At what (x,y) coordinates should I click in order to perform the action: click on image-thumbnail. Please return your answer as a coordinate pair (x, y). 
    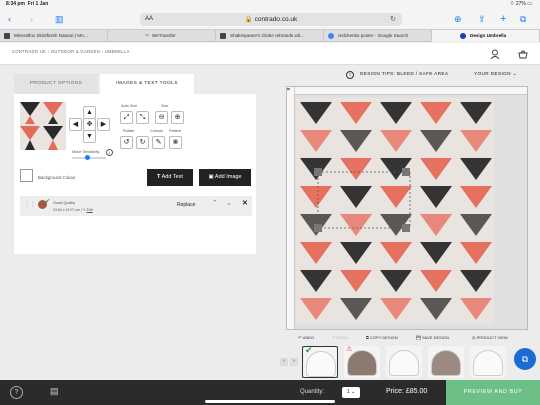
    Looking at the image, I should click on (43, 126).